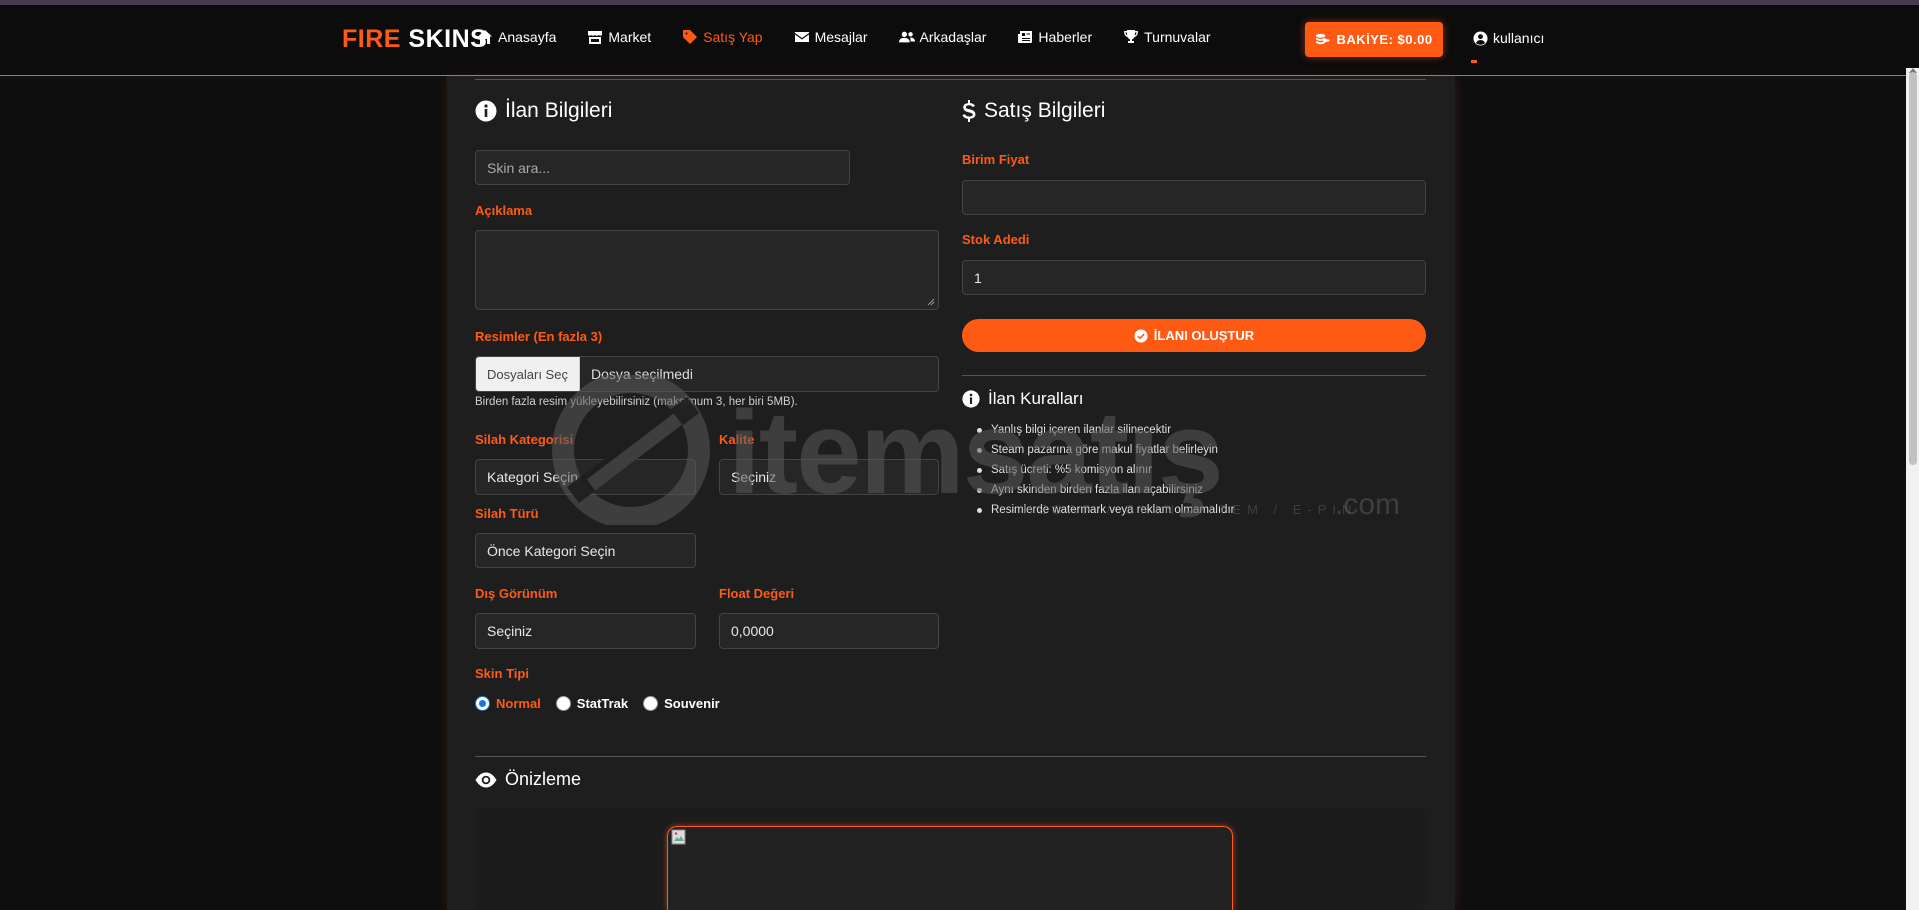 The image size is (1919, 910). What do you see at coordinates (585, 477) in the screenshot?
I see `weapon-category-select: Kategori Seçin` at bounding box center [585, 477].